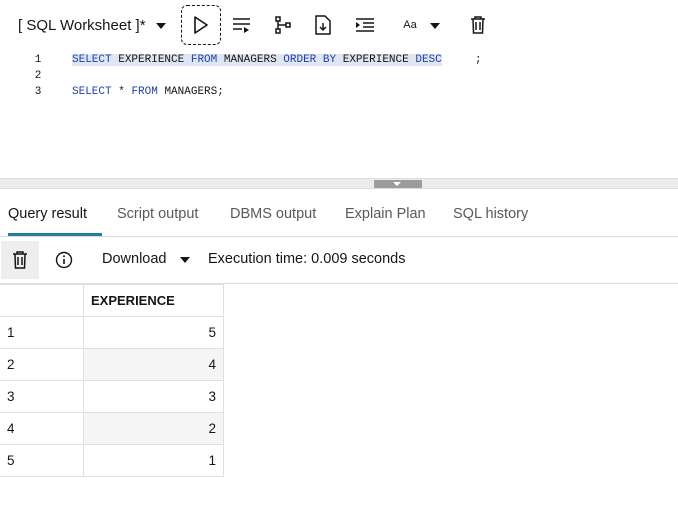 The height and width of the screenshot is (521, 678). I want to click on code-line: SELECT * FROM MANAGERS;, so click(148, 92).